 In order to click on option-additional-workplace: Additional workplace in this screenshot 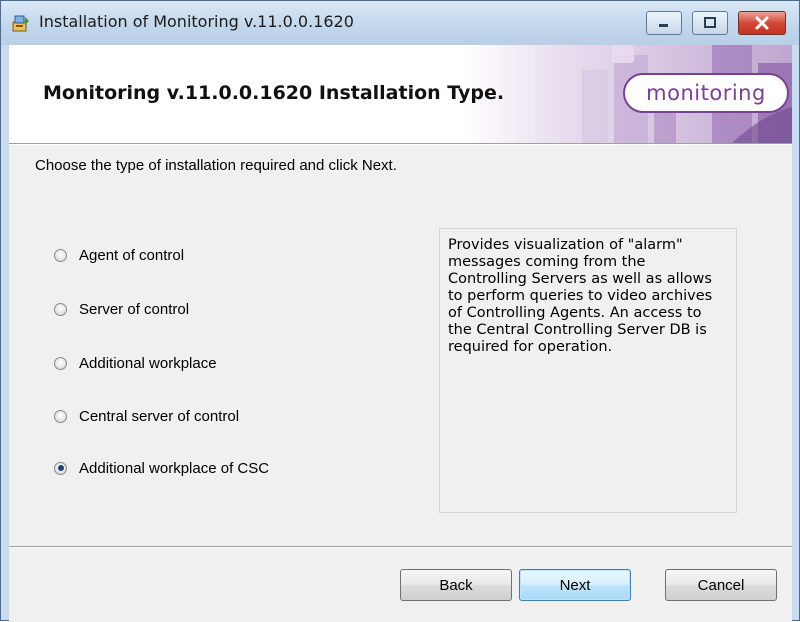, I will do `click(135, 363)`.